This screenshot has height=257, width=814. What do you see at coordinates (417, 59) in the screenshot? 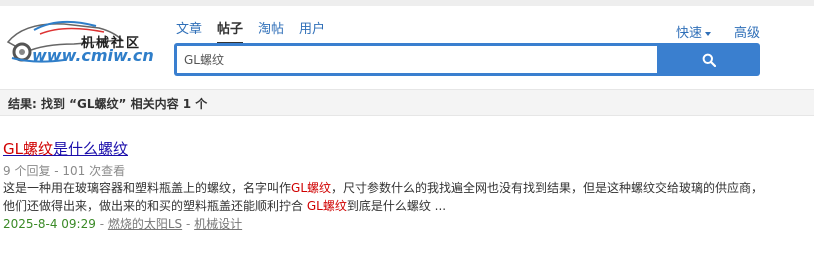
I see `search-input` at bounding box center [417, 59].